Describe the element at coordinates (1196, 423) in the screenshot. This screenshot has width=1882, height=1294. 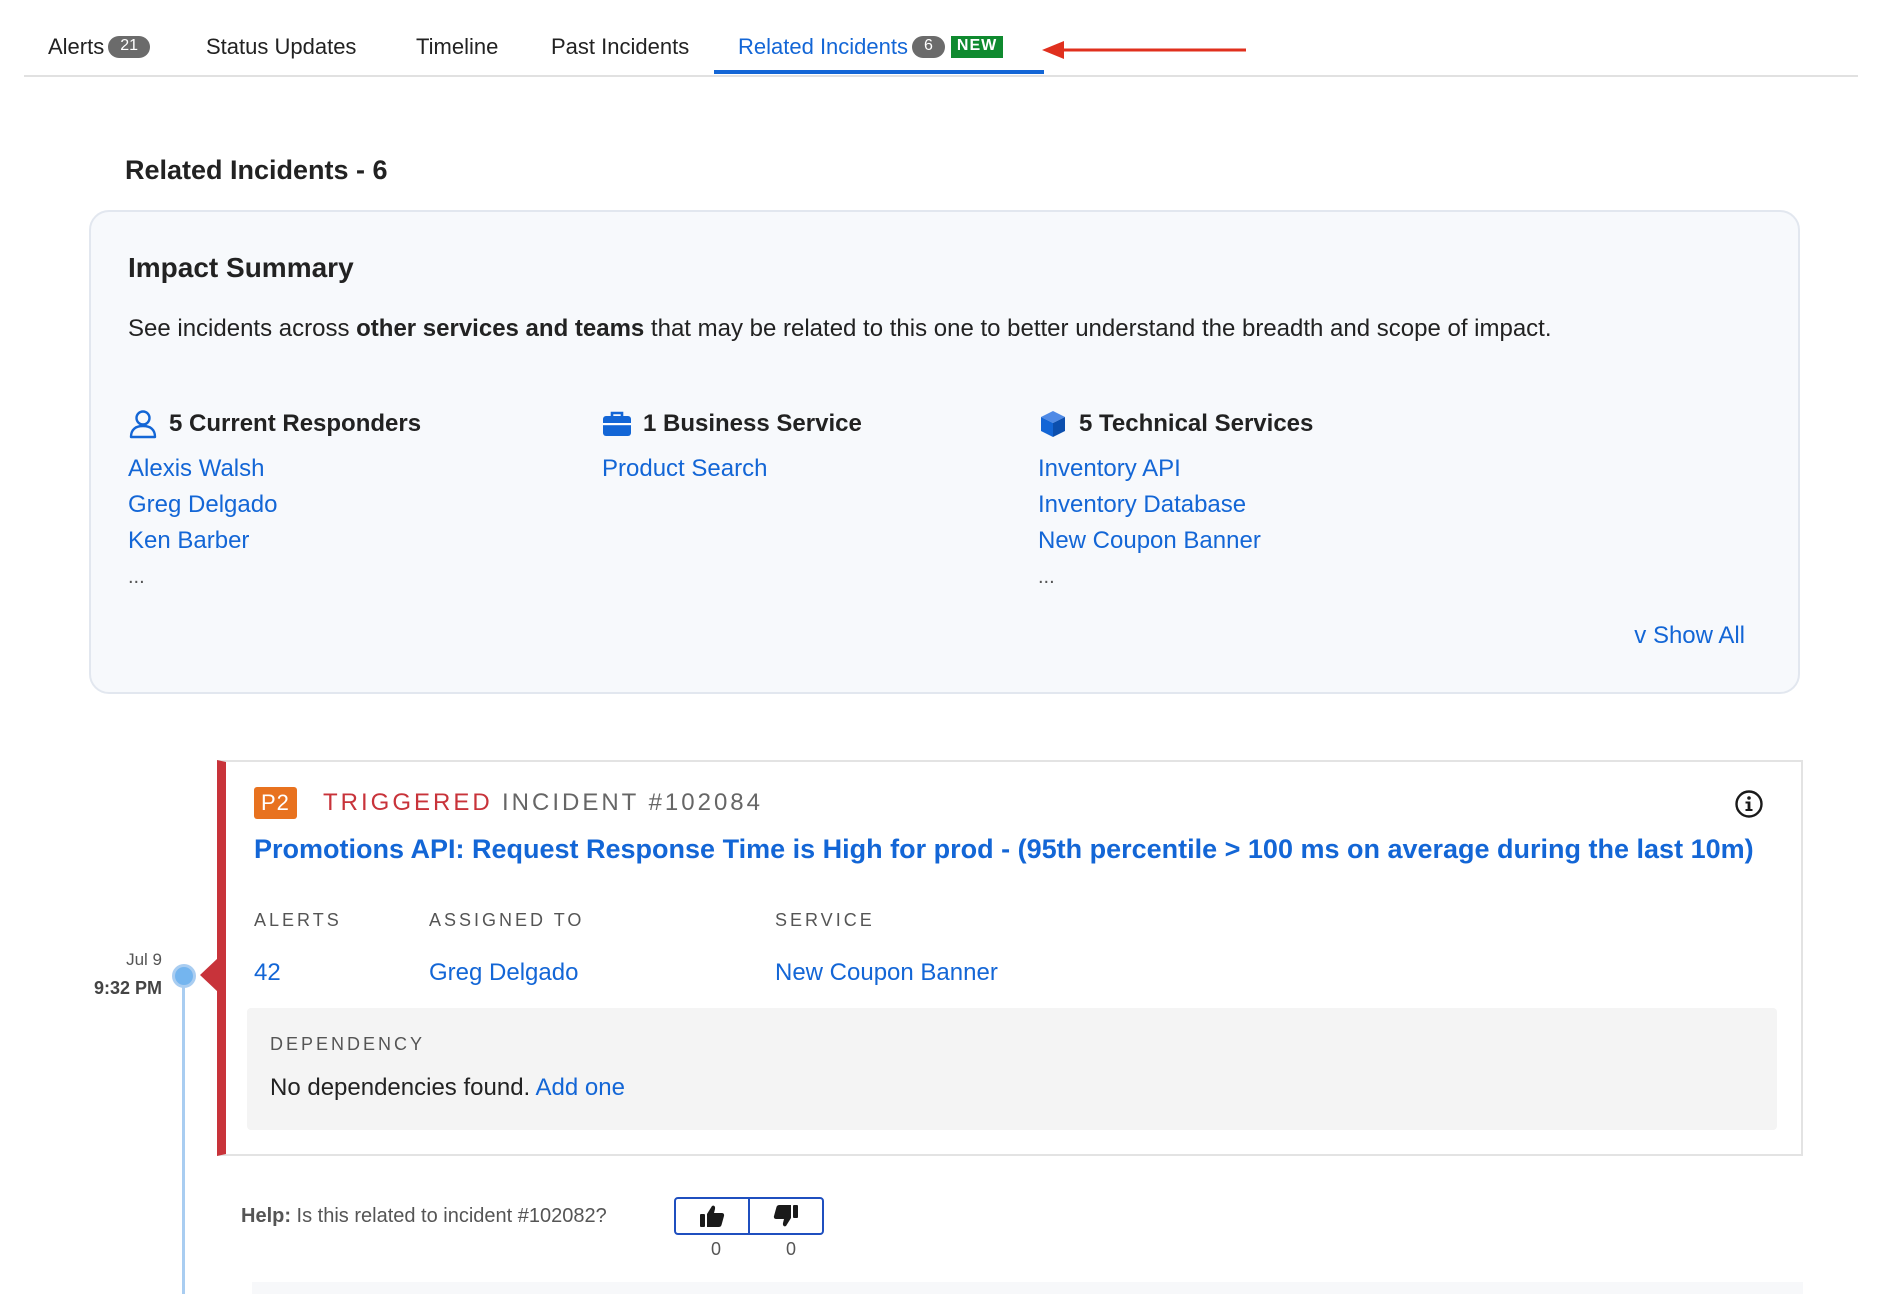
I see `technical-services-heading-label: 5 Technical Services` at that location.